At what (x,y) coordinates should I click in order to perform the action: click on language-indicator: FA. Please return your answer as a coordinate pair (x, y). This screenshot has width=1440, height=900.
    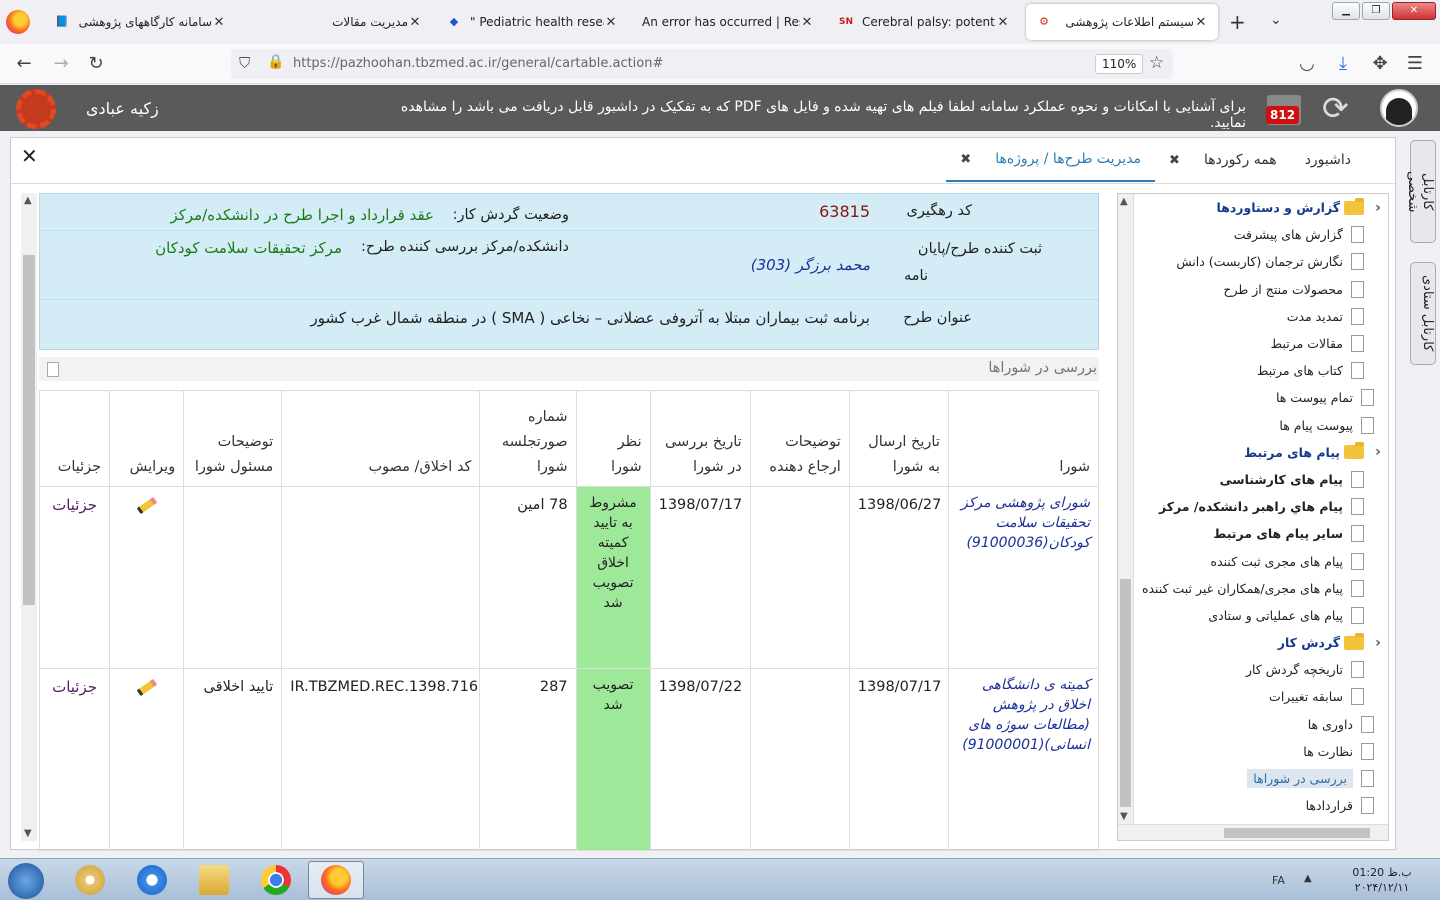
    Looking at the image, I should click on (1278, 880).